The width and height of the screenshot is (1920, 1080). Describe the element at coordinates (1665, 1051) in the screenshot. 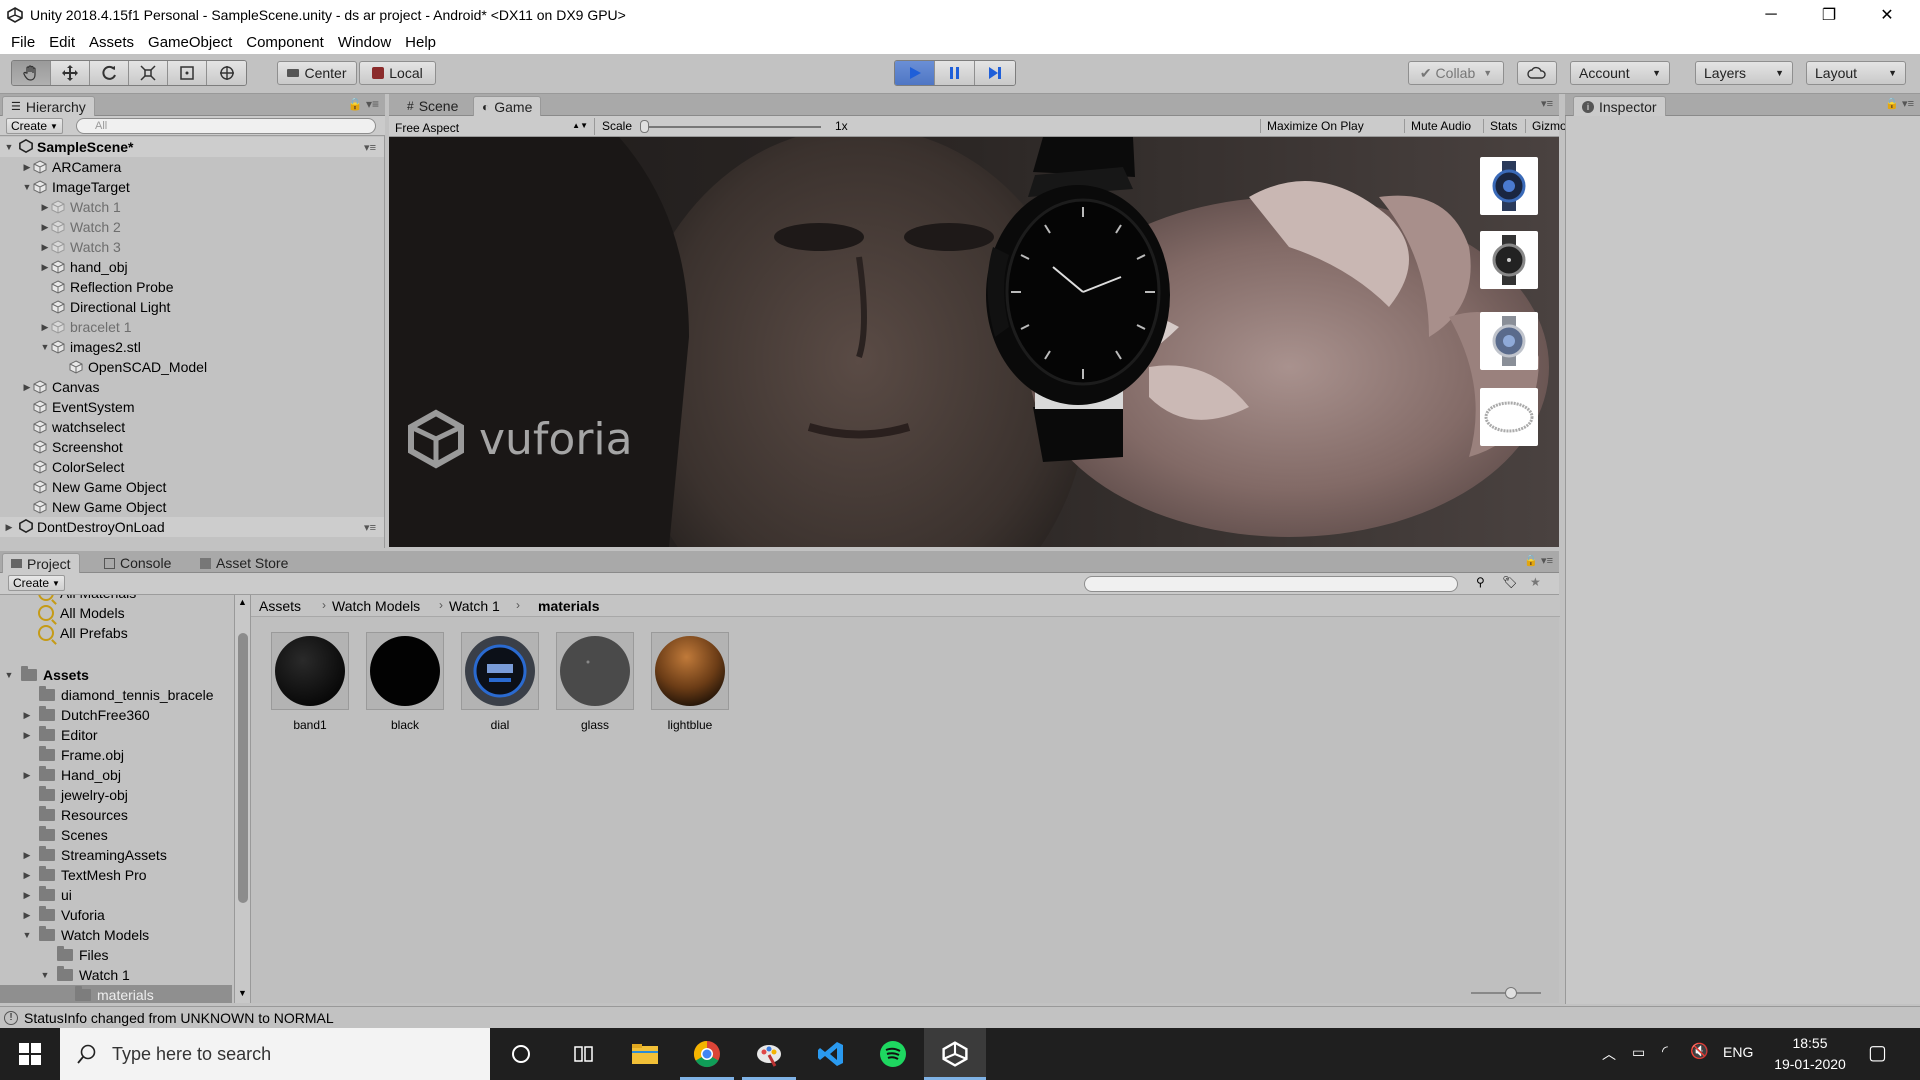

I see `wifi-icon: ◜` at that location.